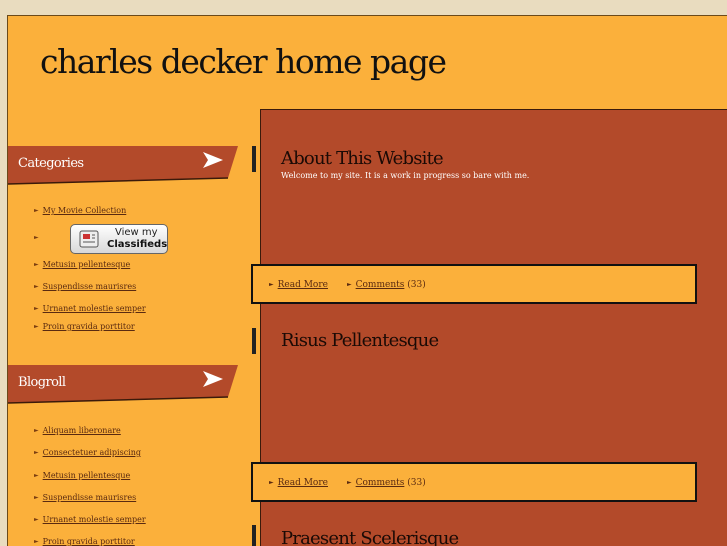 The width and height of the screenshot is (727, 546). What do you see at coordinates (136, 232) in the screenshot?
I see `classifieds-line1: View my` at bounding box center [136, 232].